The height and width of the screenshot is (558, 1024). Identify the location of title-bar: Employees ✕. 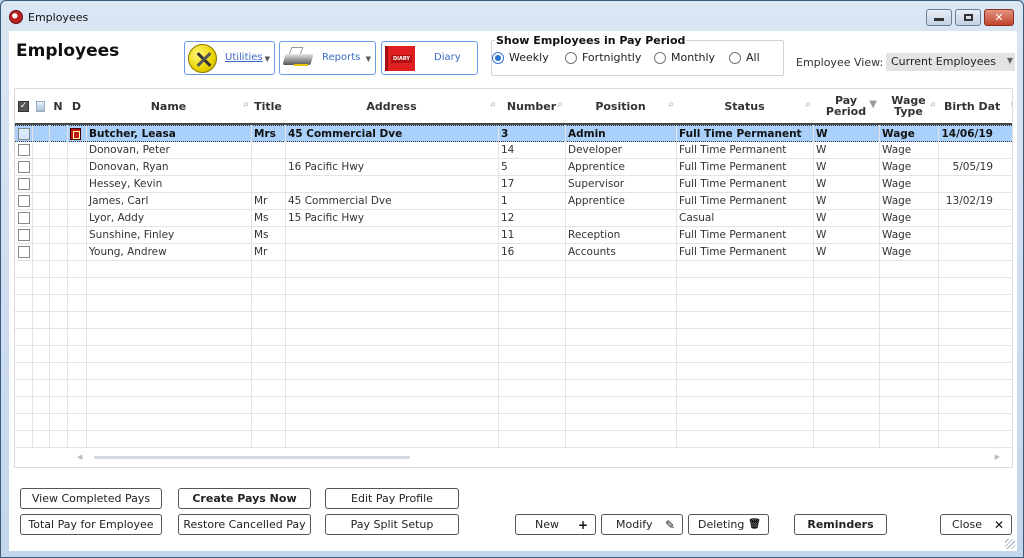
(512, 16).